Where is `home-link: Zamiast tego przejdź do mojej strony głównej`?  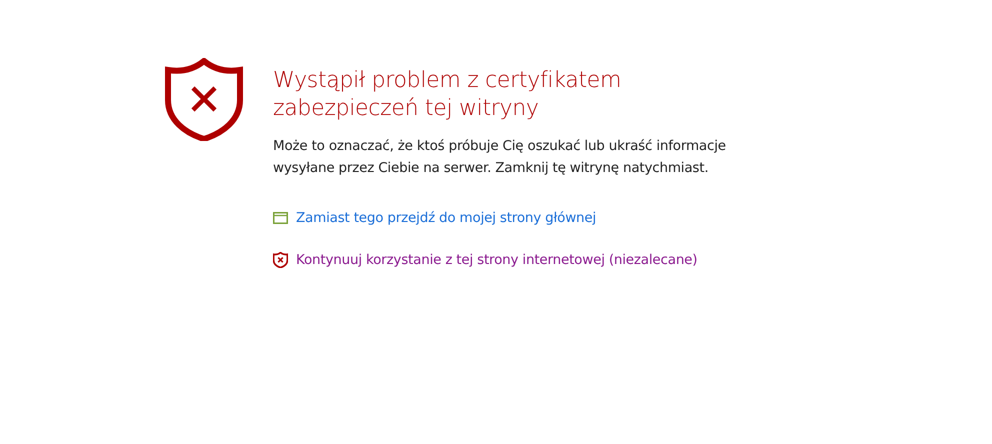 home-link: Zamiast tego przejdź do mojej strony głównej is located at coordinates (446, 218).